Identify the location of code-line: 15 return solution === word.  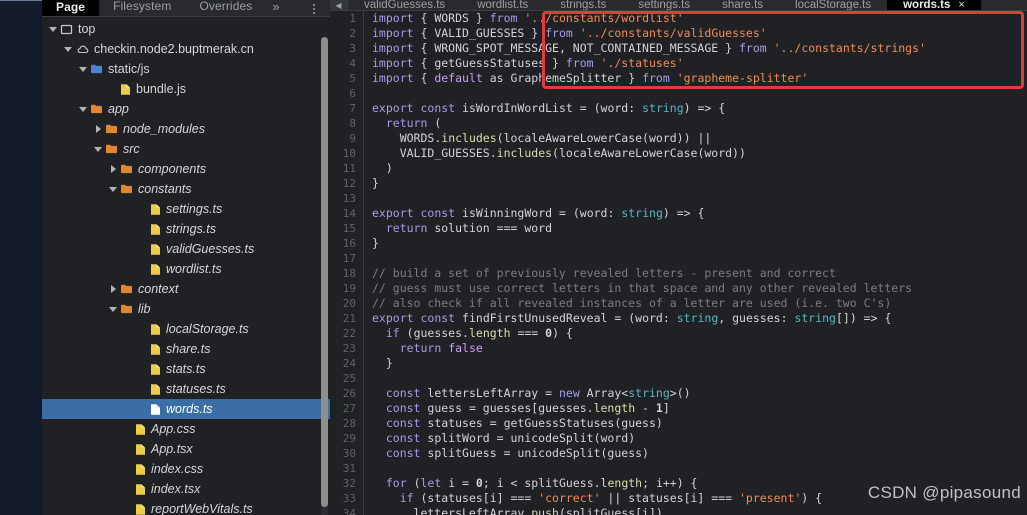
(678, 228).